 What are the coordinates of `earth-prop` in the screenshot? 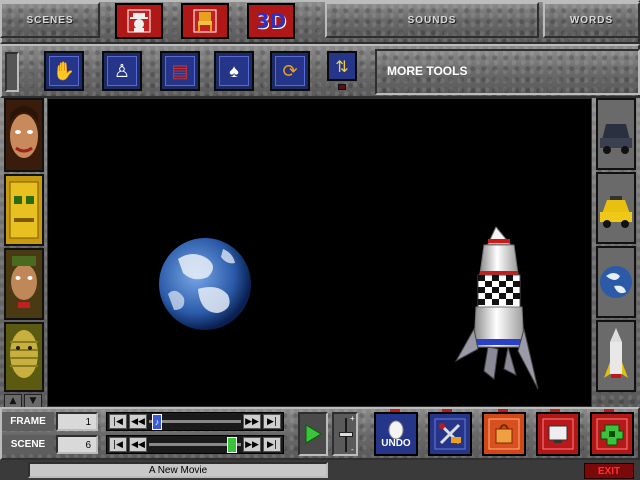 It's located at (205, 284).